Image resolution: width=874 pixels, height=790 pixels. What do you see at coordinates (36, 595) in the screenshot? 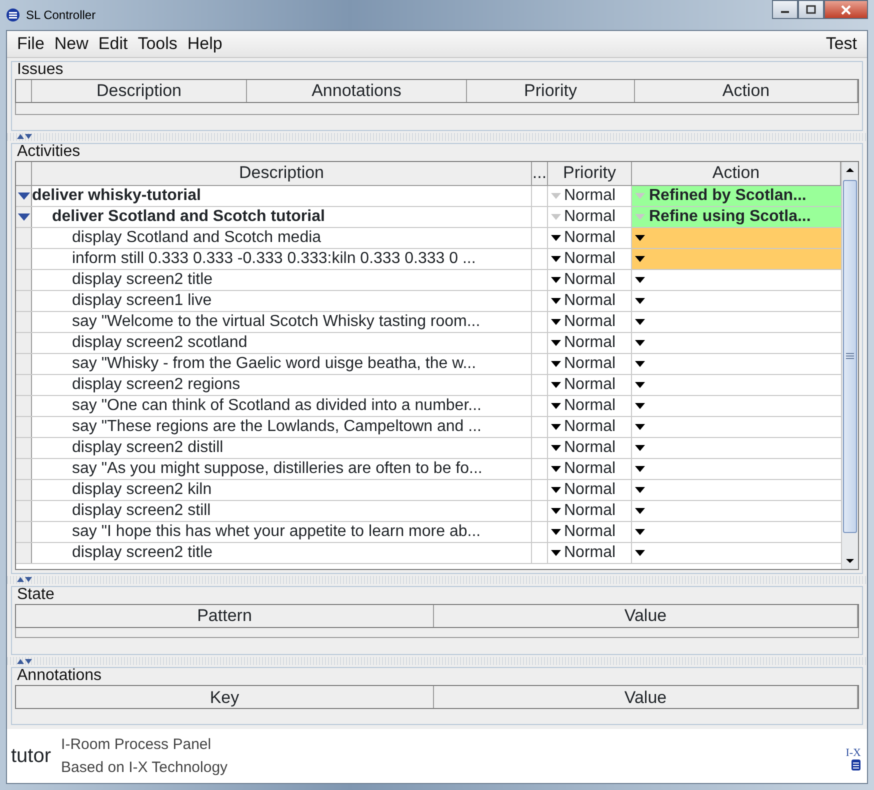
I see `section-title: State` at bounding box center [36, 595].